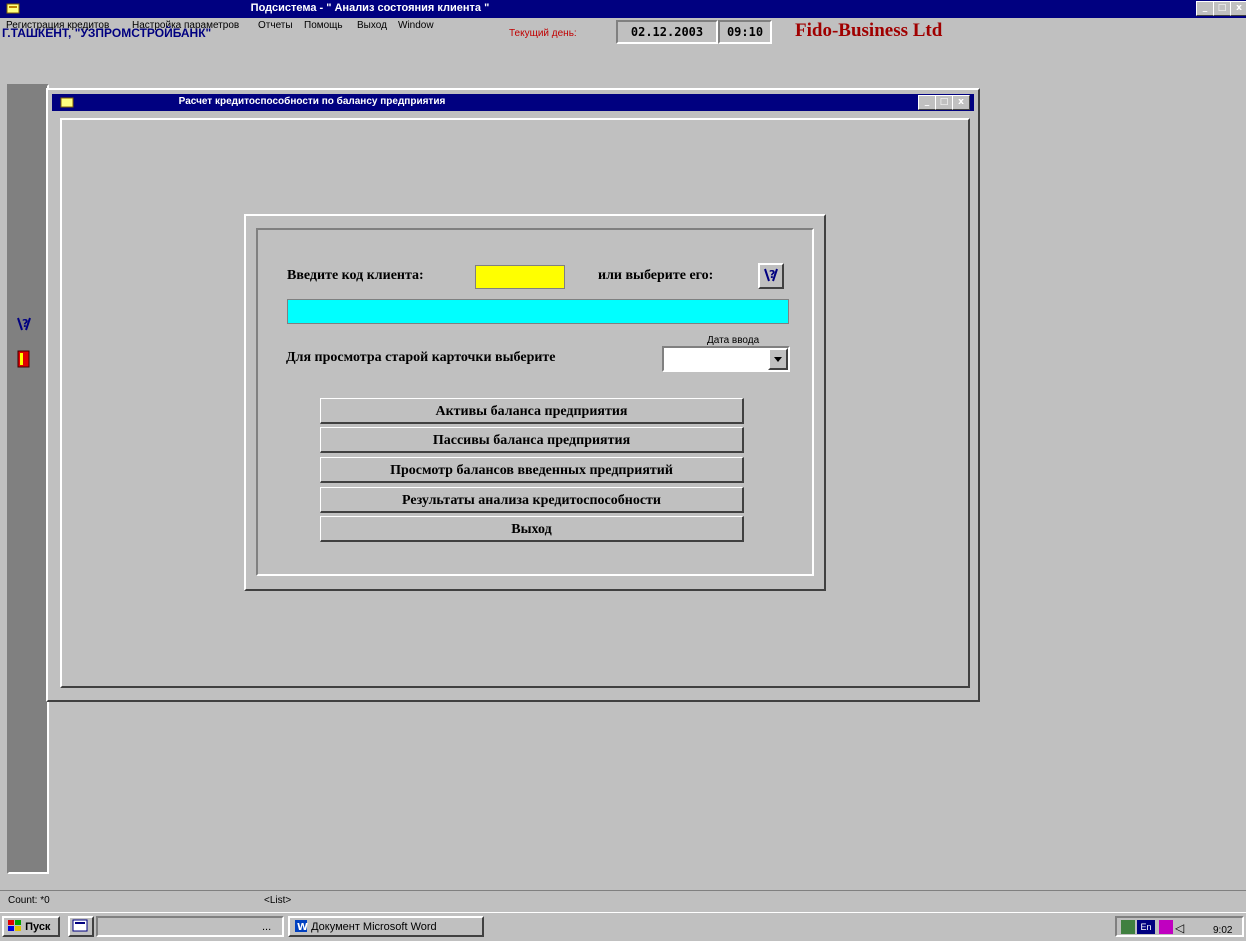  I want to click on list-status: <List>, so click(278, 900).